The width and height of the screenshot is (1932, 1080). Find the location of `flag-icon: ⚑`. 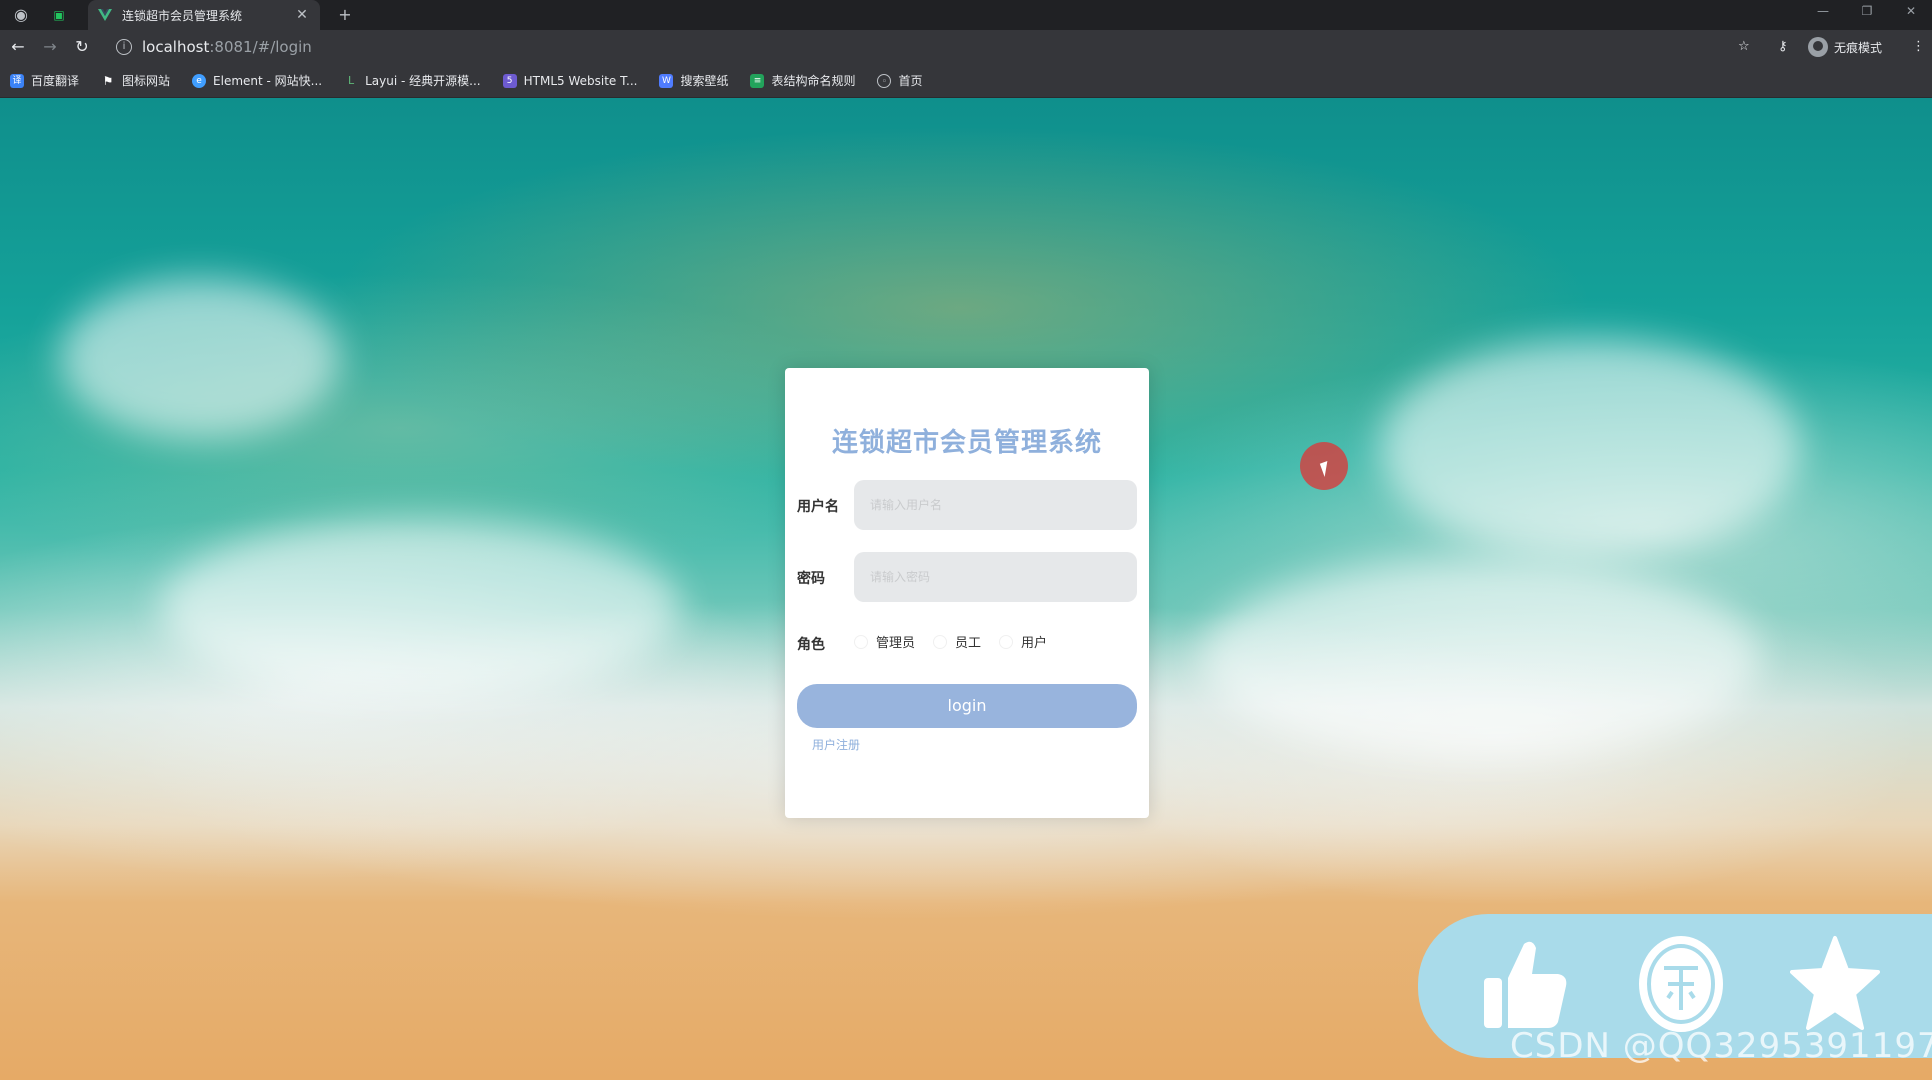

flag-icon: ⚑ is located at coordinates (108, 80).